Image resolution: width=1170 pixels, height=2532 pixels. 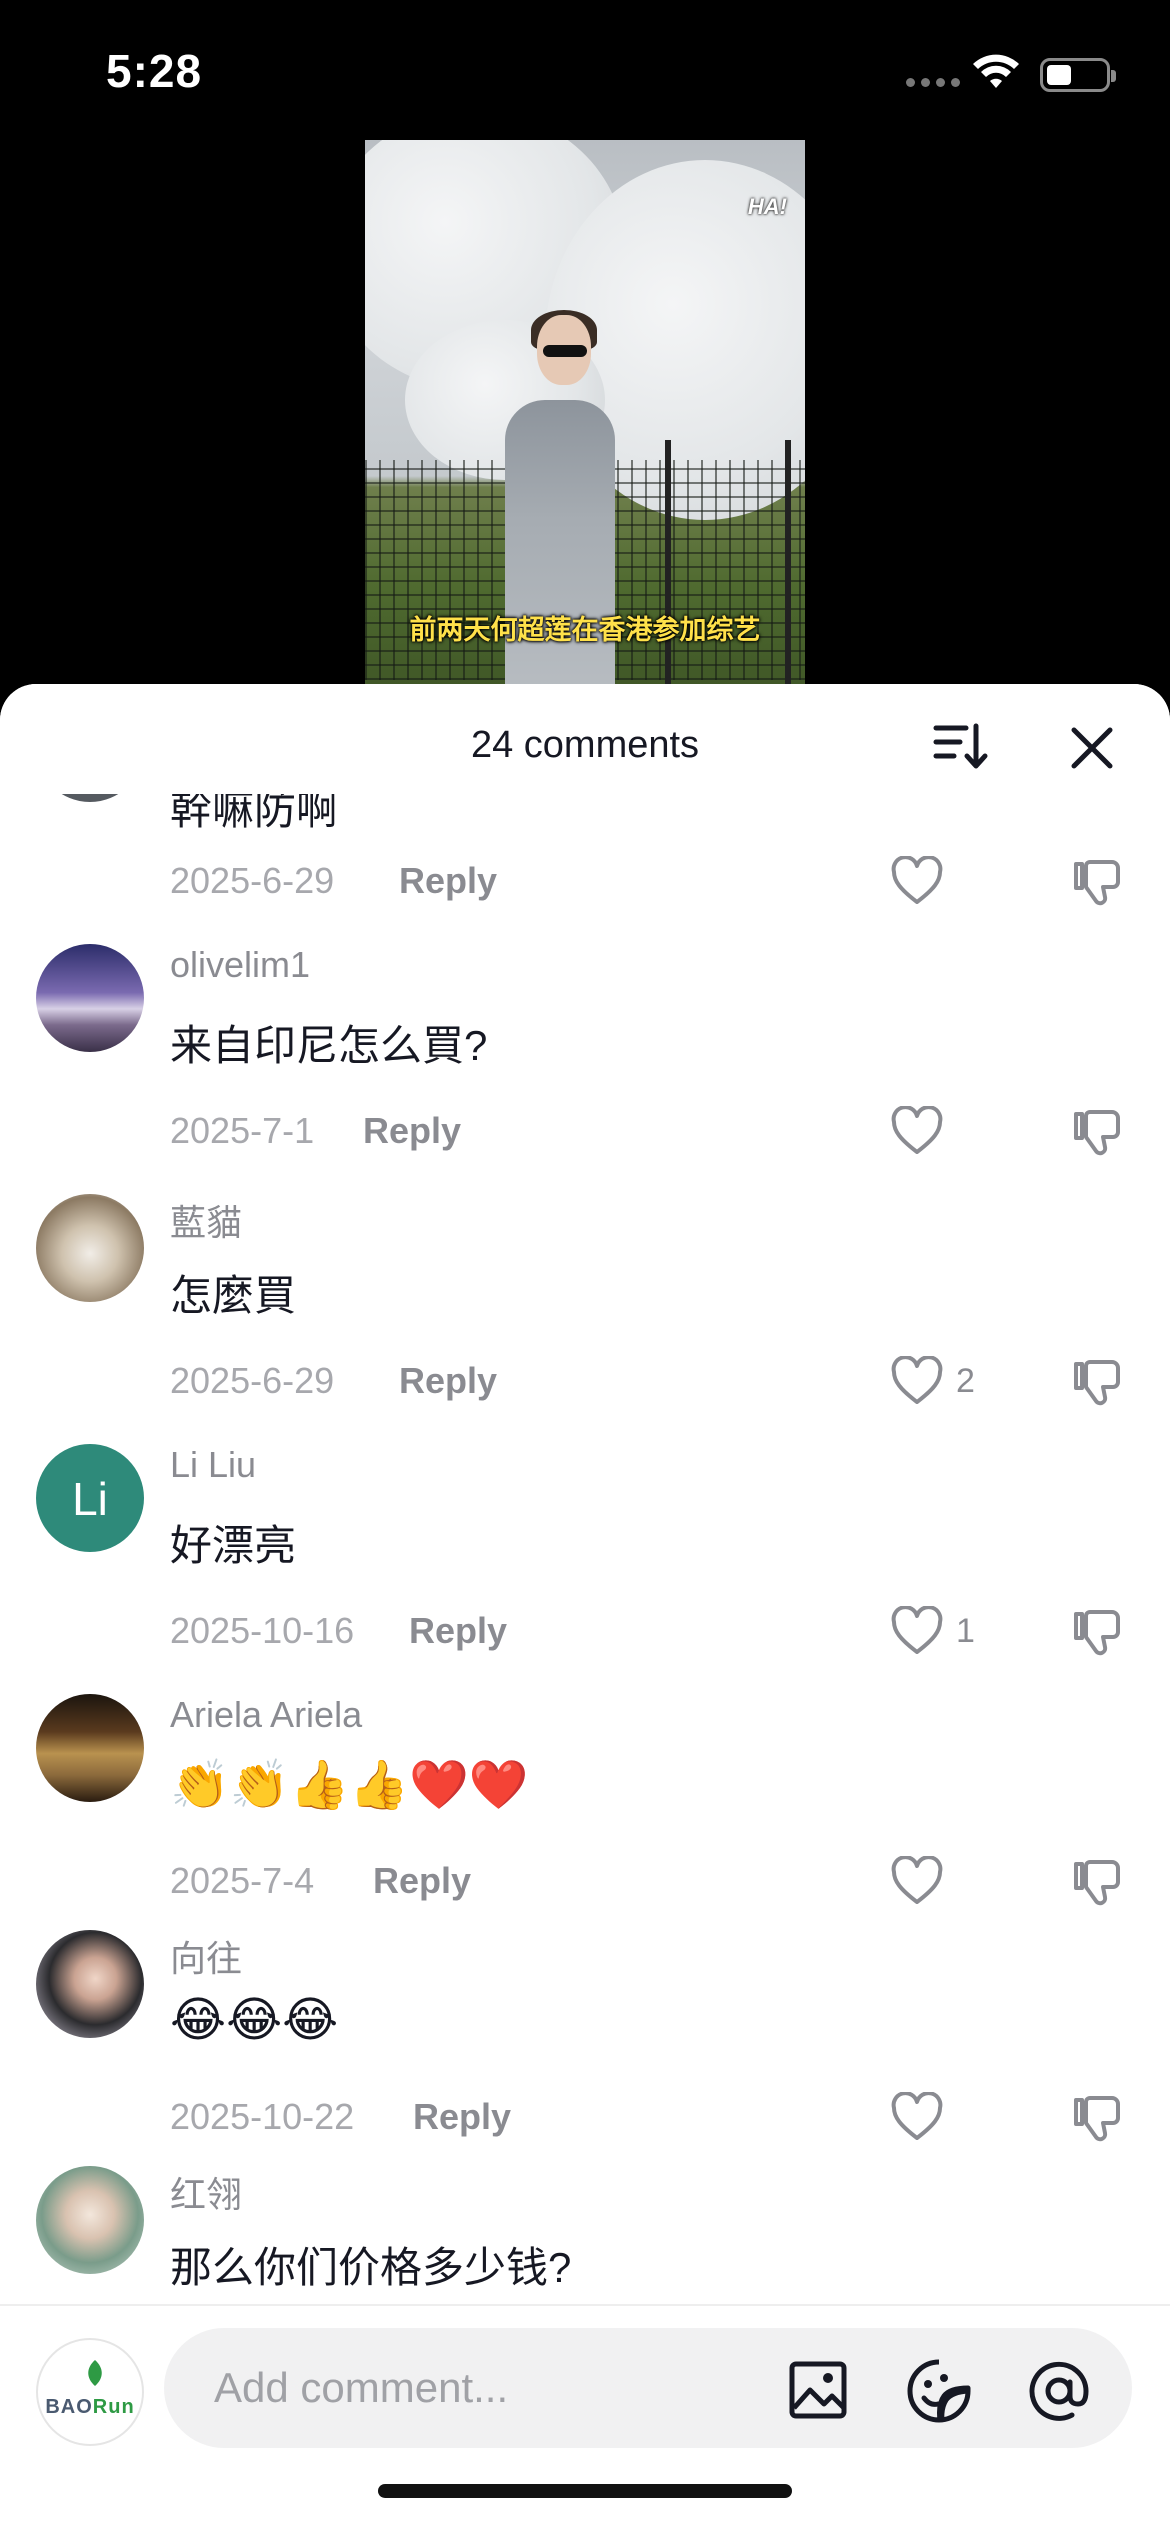 What do you see at coordinates (233, 1545) in the screenshot?
I see `comment-text: 好漂亮` at bounding box center [233, 1545].